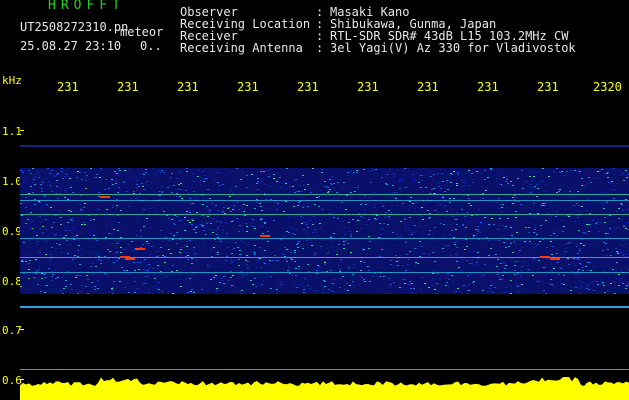 Image resolution: width=629 pixels, height=400 pixels. Describe the element at coordinates (12, 80) in the screenshot. I see `y-axis-unit: kHz` at that location.